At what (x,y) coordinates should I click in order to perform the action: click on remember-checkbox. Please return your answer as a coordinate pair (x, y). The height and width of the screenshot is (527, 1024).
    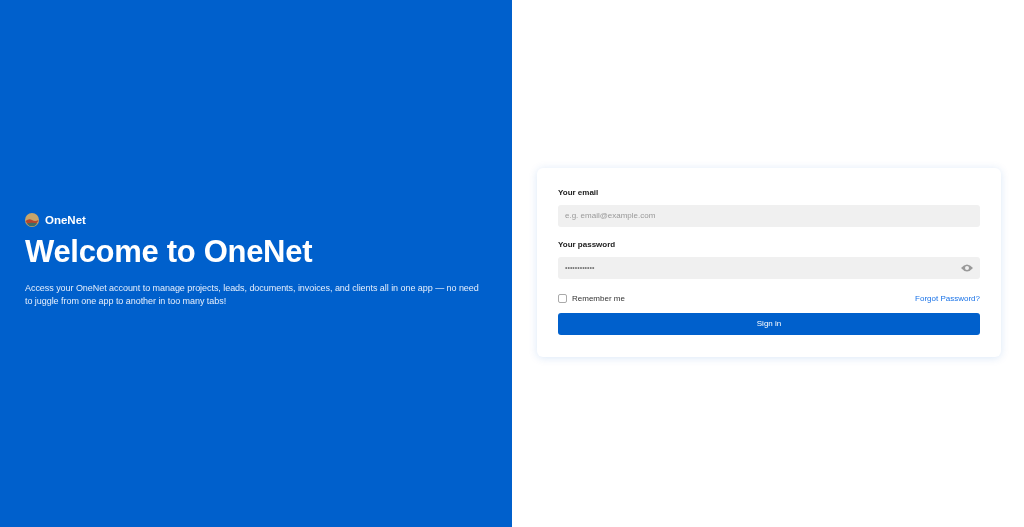
    Looking at the image, I should click on (562, 298).